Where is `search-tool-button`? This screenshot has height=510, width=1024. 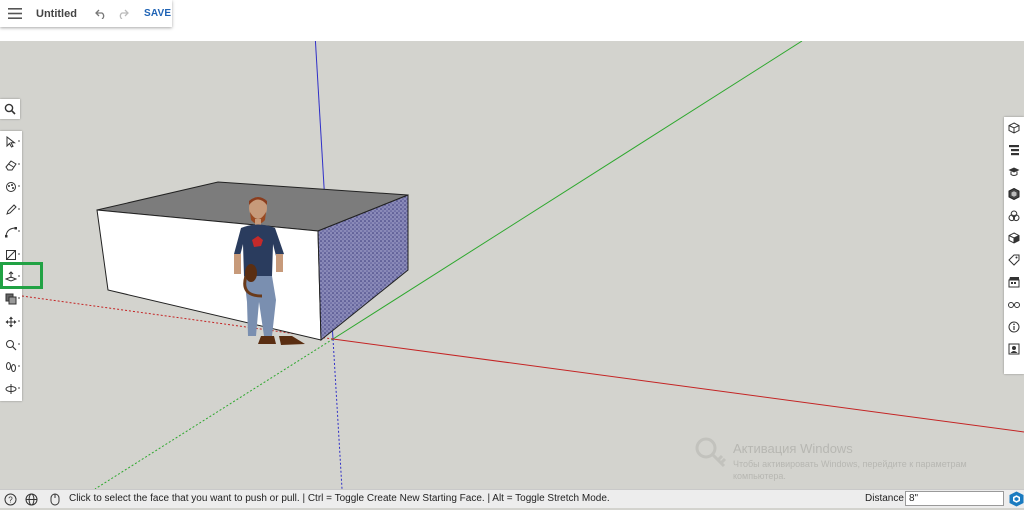
search-tool-button is located at coordinates (10, 109).